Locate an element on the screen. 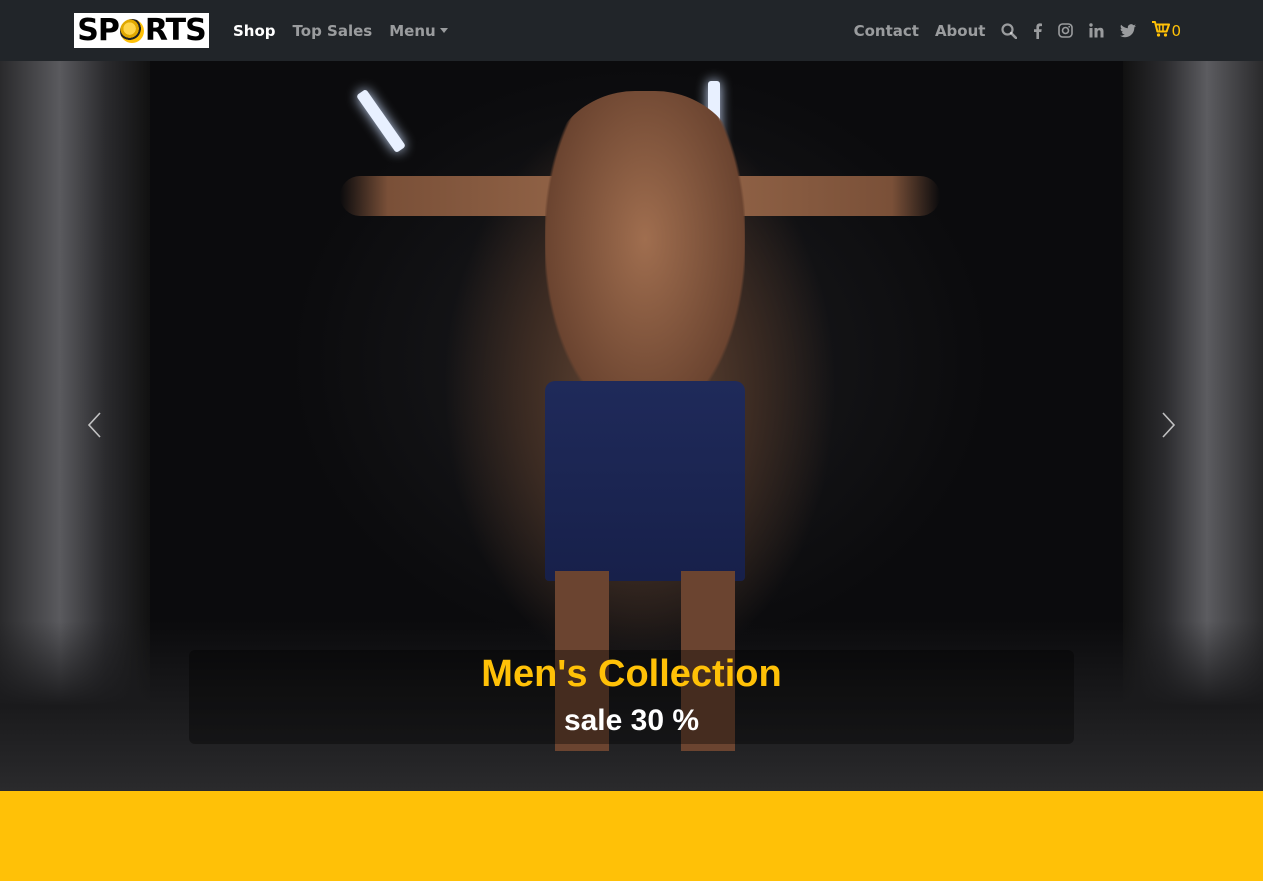  nav-link-about: About is located at coordinates (960, 31).